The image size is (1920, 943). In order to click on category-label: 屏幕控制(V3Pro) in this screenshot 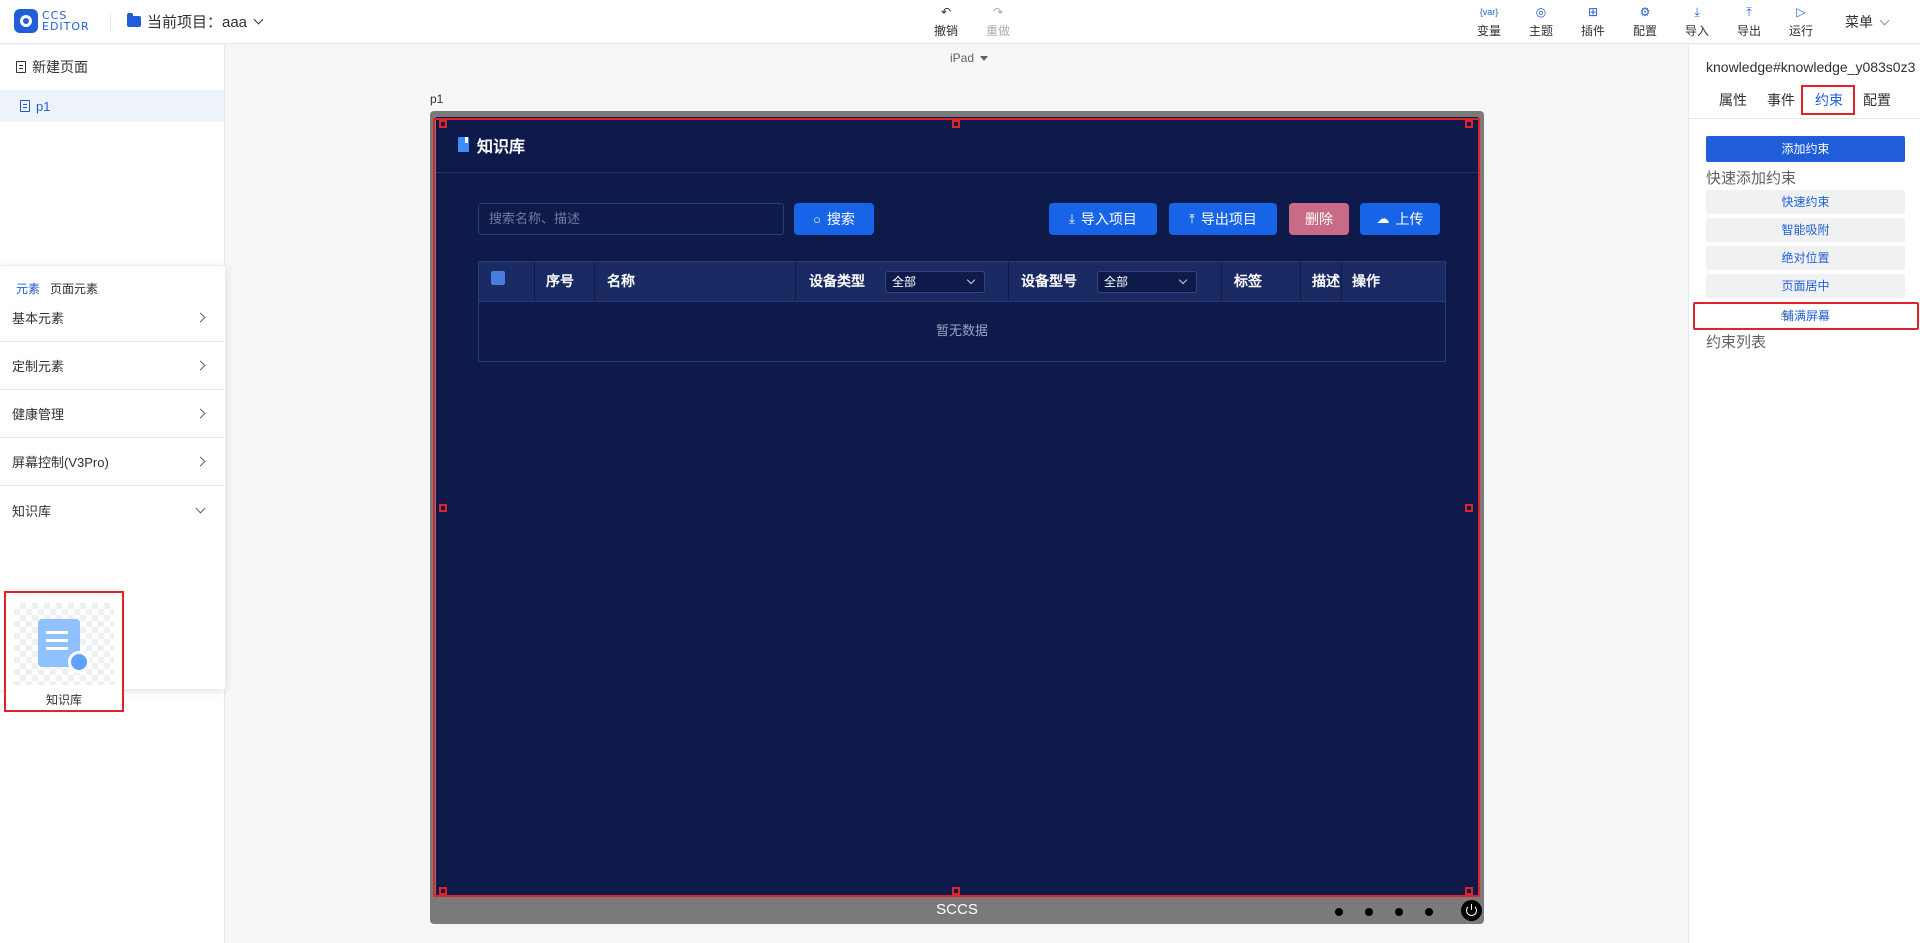, I will do `click(60, 462)`.